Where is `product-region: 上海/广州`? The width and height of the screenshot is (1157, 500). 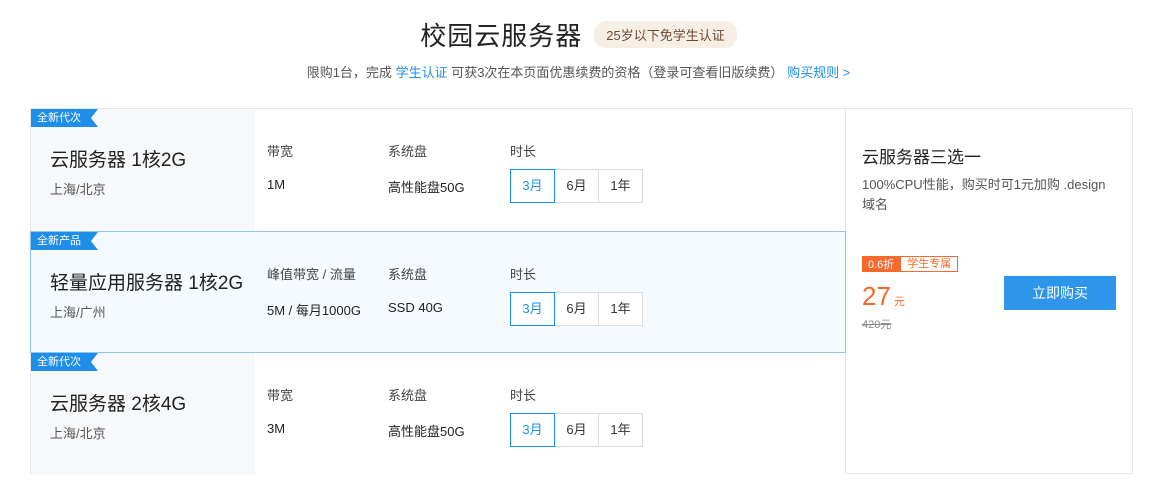 product-region: 上海/广州 is located at coordinates (78, 312).